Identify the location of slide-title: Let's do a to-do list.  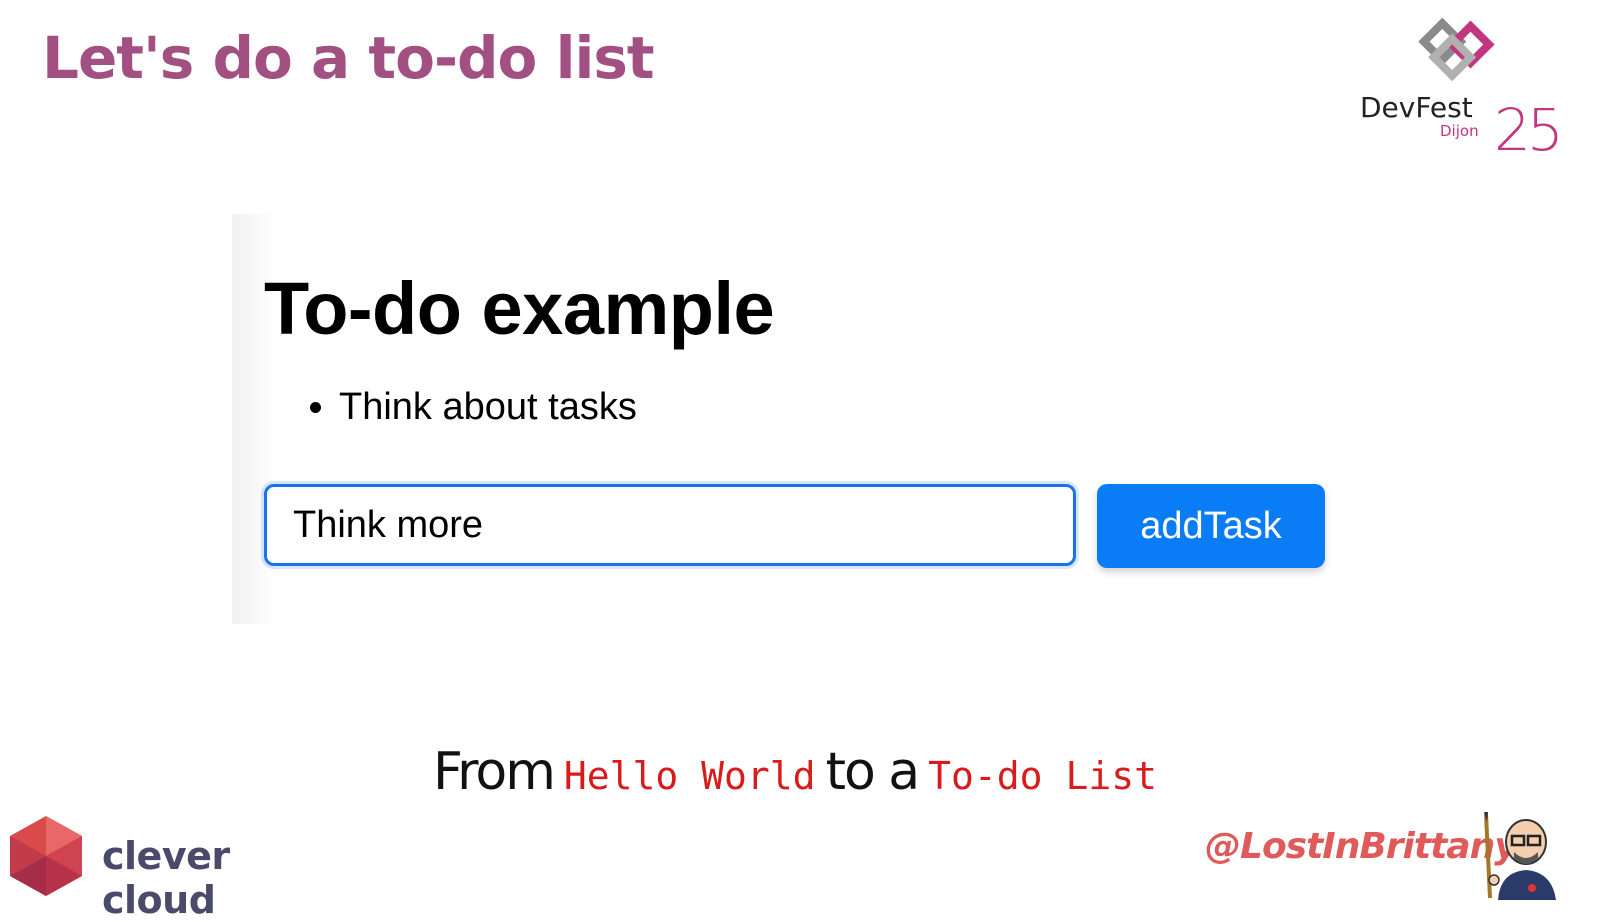
(348, 58).